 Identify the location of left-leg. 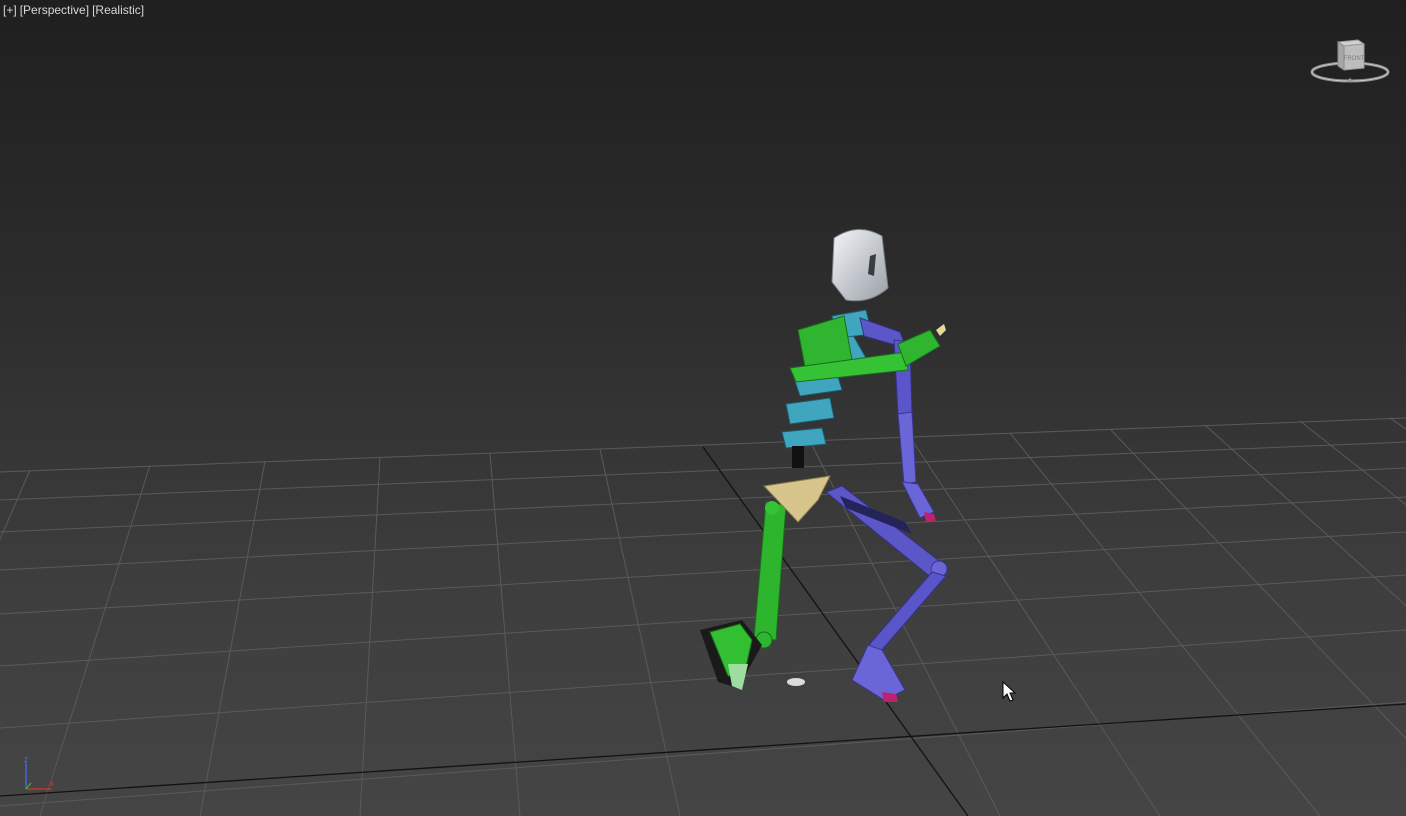
(743, 595).